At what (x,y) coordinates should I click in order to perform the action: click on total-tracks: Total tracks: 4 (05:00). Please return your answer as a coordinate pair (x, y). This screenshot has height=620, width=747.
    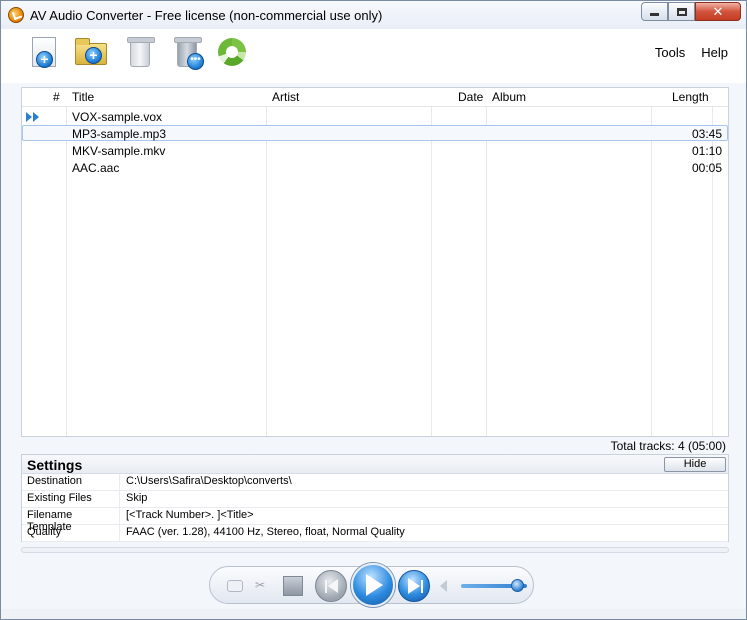
    Looking at the image, I should click on (668, 446).